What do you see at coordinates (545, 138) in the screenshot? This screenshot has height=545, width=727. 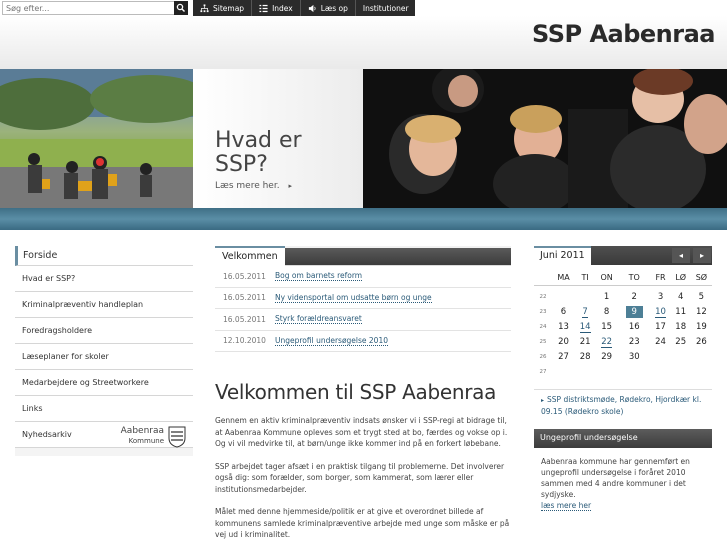 I see `youth-photo` at bounding box center [545, 138].